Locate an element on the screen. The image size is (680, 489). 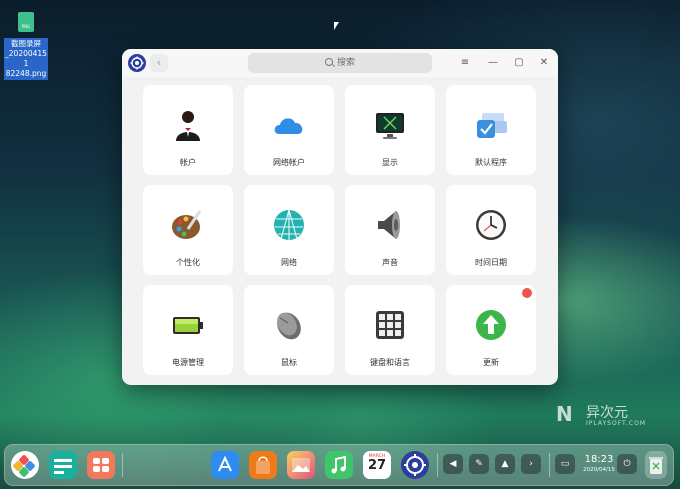
file-name-label: 截图录屏 _202004151 82248.png is located at coordinates (26, 59).